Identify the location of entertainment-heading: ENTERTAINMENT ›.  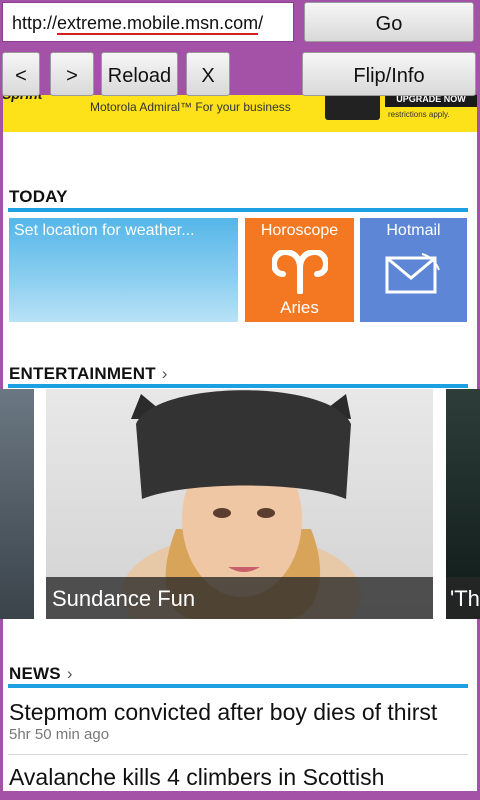
(88, 374).